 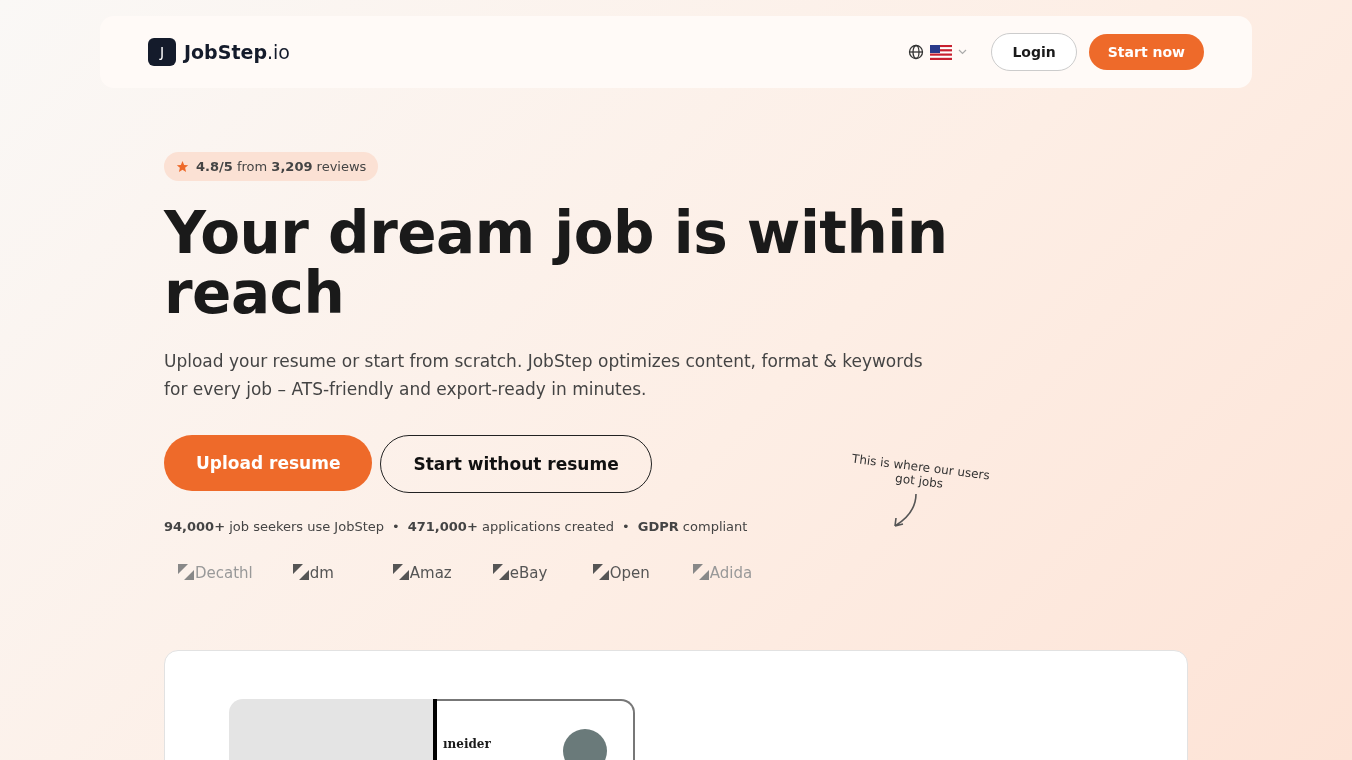 I want to click on company-logo-alt-text: Adida, so click(x=731, y=573).